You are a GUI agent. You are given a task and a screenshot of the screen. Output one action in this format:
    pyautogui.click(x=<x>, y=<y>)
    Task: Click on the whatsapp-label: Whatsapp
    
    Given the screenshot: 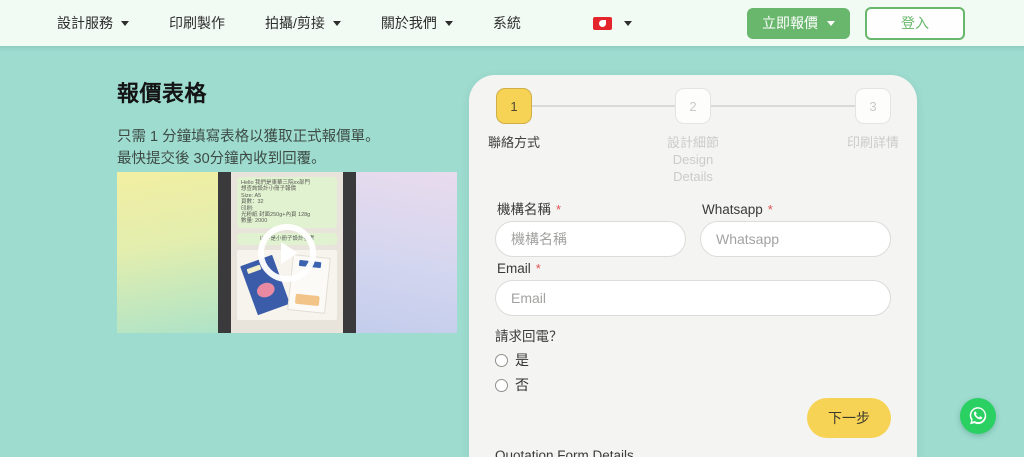 What is the action you would take?
    pyautogui.click(x=732, y=209)
    